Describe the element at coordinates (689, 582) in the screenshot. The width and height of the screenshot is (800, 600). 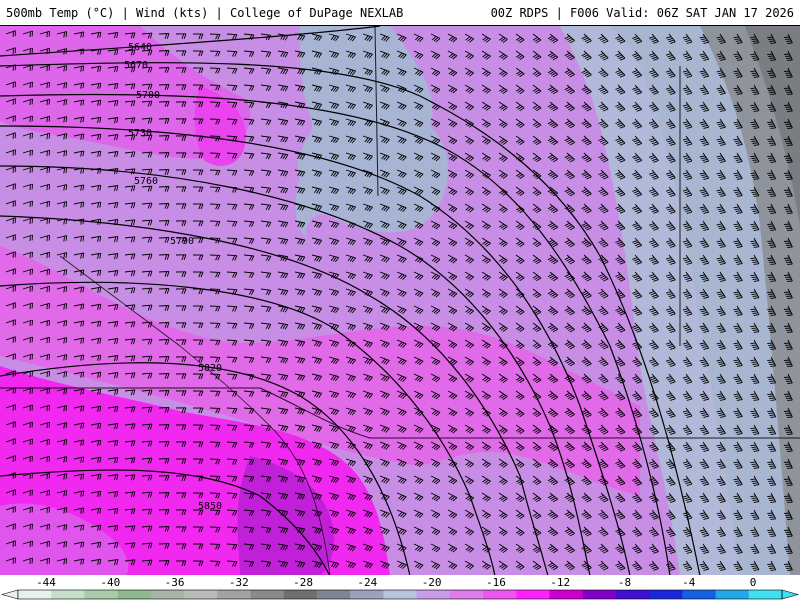
I see `legend-tick-label: -4` at that location.